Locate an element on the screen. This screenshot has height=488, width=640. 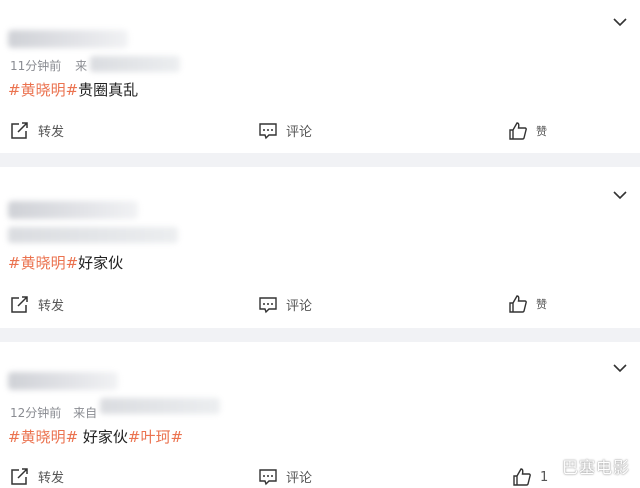
post-text: #黄晓明# 好家伙#叶珂# is located at coordinates (95, 436).